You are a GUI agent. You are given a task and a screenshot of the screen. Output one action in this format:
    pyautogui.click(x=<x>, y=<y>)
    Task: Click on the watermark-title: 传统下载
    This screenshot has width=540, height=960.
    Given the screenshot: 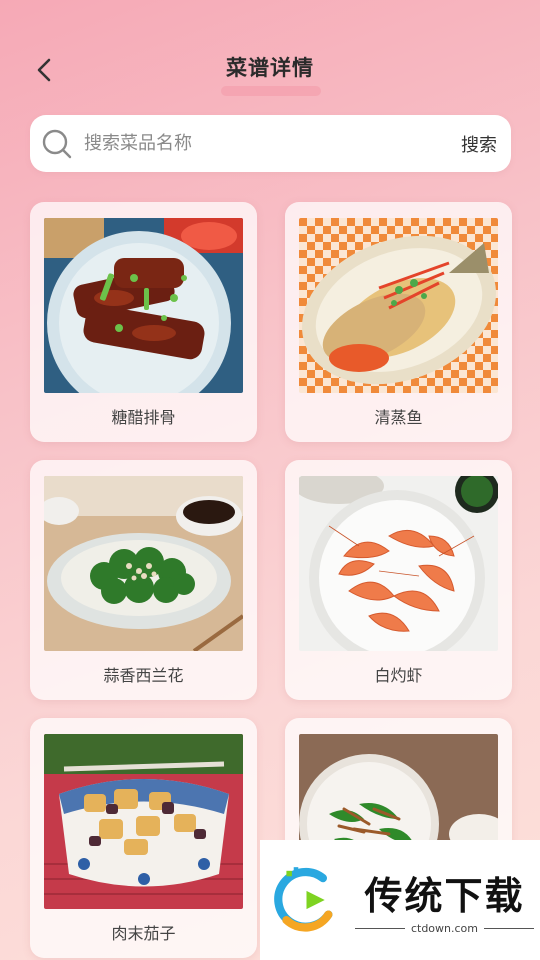 What is the action you would take?
    pyautogui.click(x=444, y=896)
    